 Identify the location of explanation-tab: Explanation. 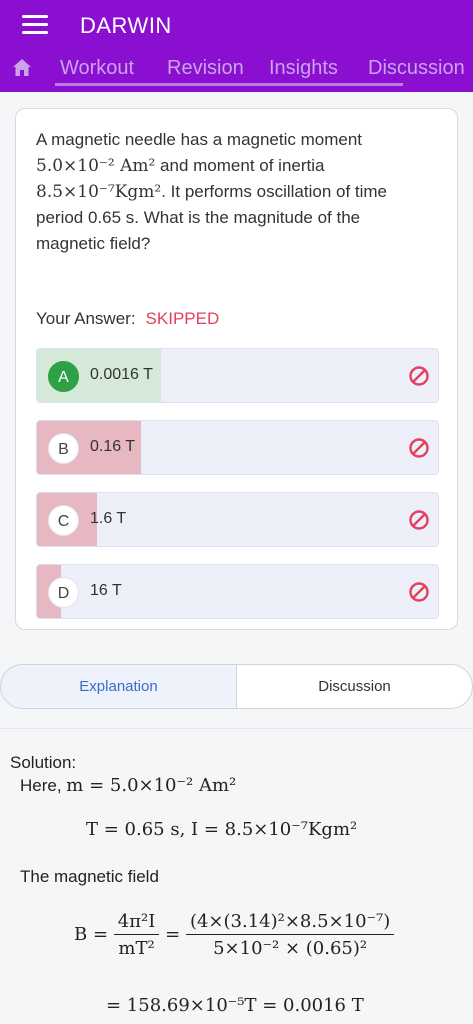
(118, 686).